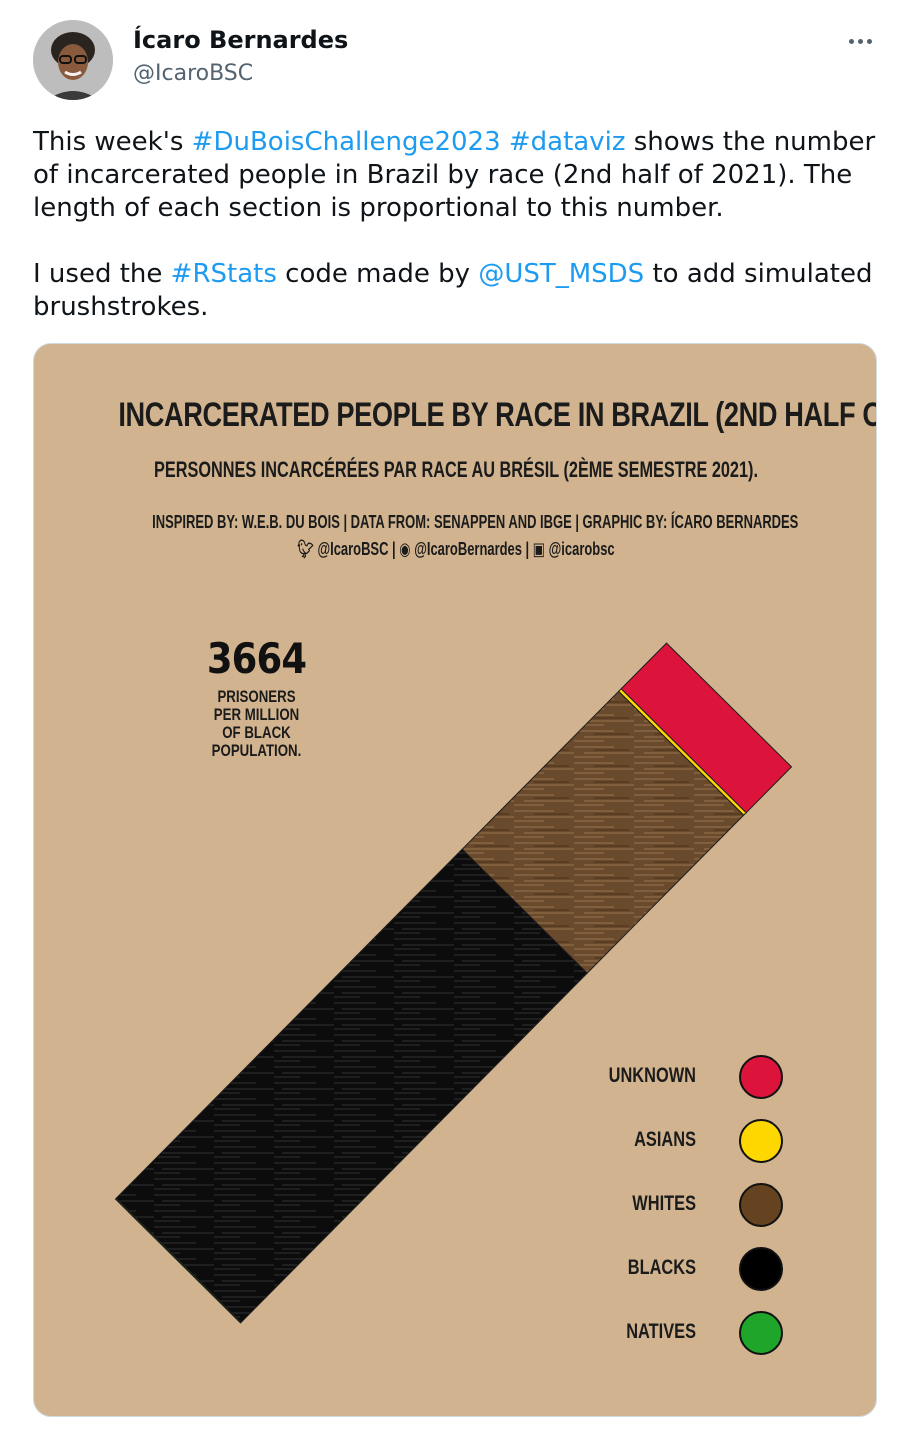  Describe the element at coordinates (567, 142) in the screenshot. I see `hashtag-link: #dataviz` at that location.